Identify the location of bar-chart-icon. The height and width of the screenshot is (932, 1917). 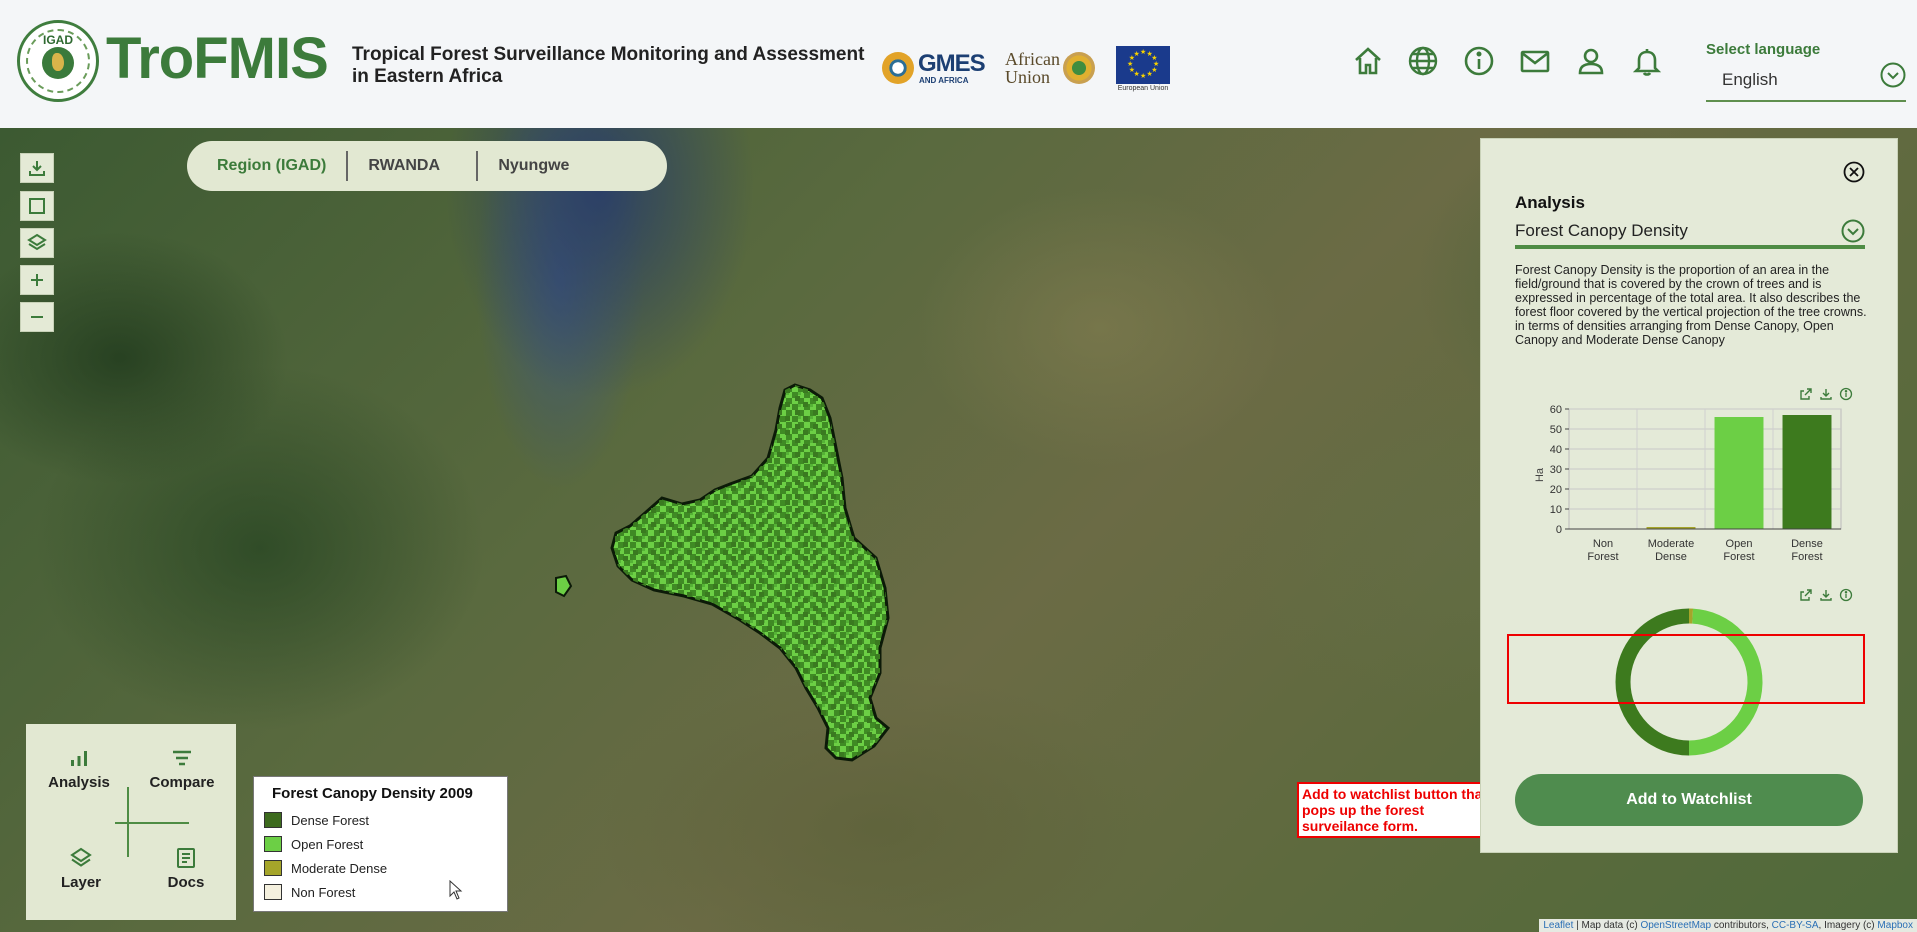
(79, 758).